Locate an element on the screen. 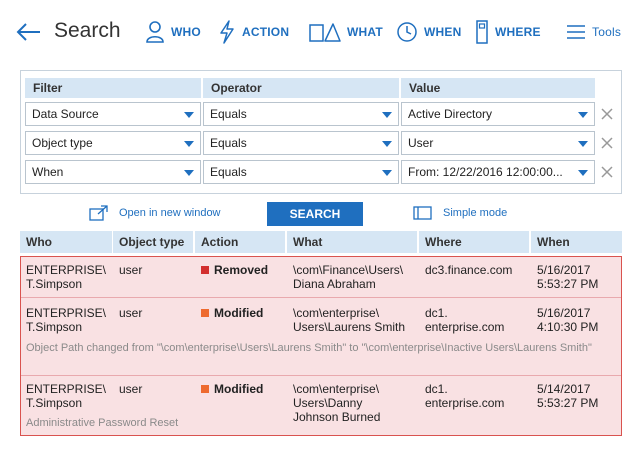  value-select-value: User is located at coordinates (421, 143).